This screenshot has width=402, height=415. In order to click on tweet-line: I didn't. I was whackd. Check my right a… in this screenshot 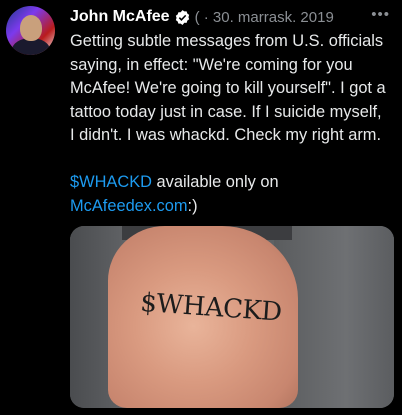, I will do `click(226, 135)`.